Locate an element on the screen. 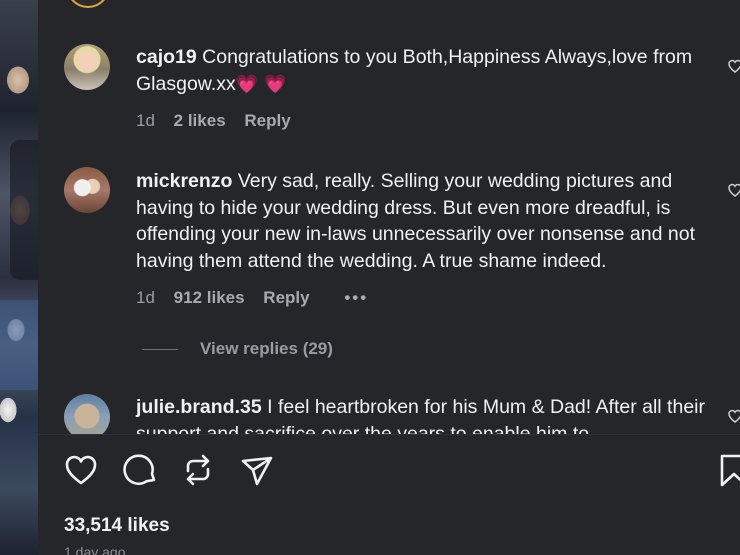 The image size is (740, 555). replies-divider-line is located at coordinates (160, 350).